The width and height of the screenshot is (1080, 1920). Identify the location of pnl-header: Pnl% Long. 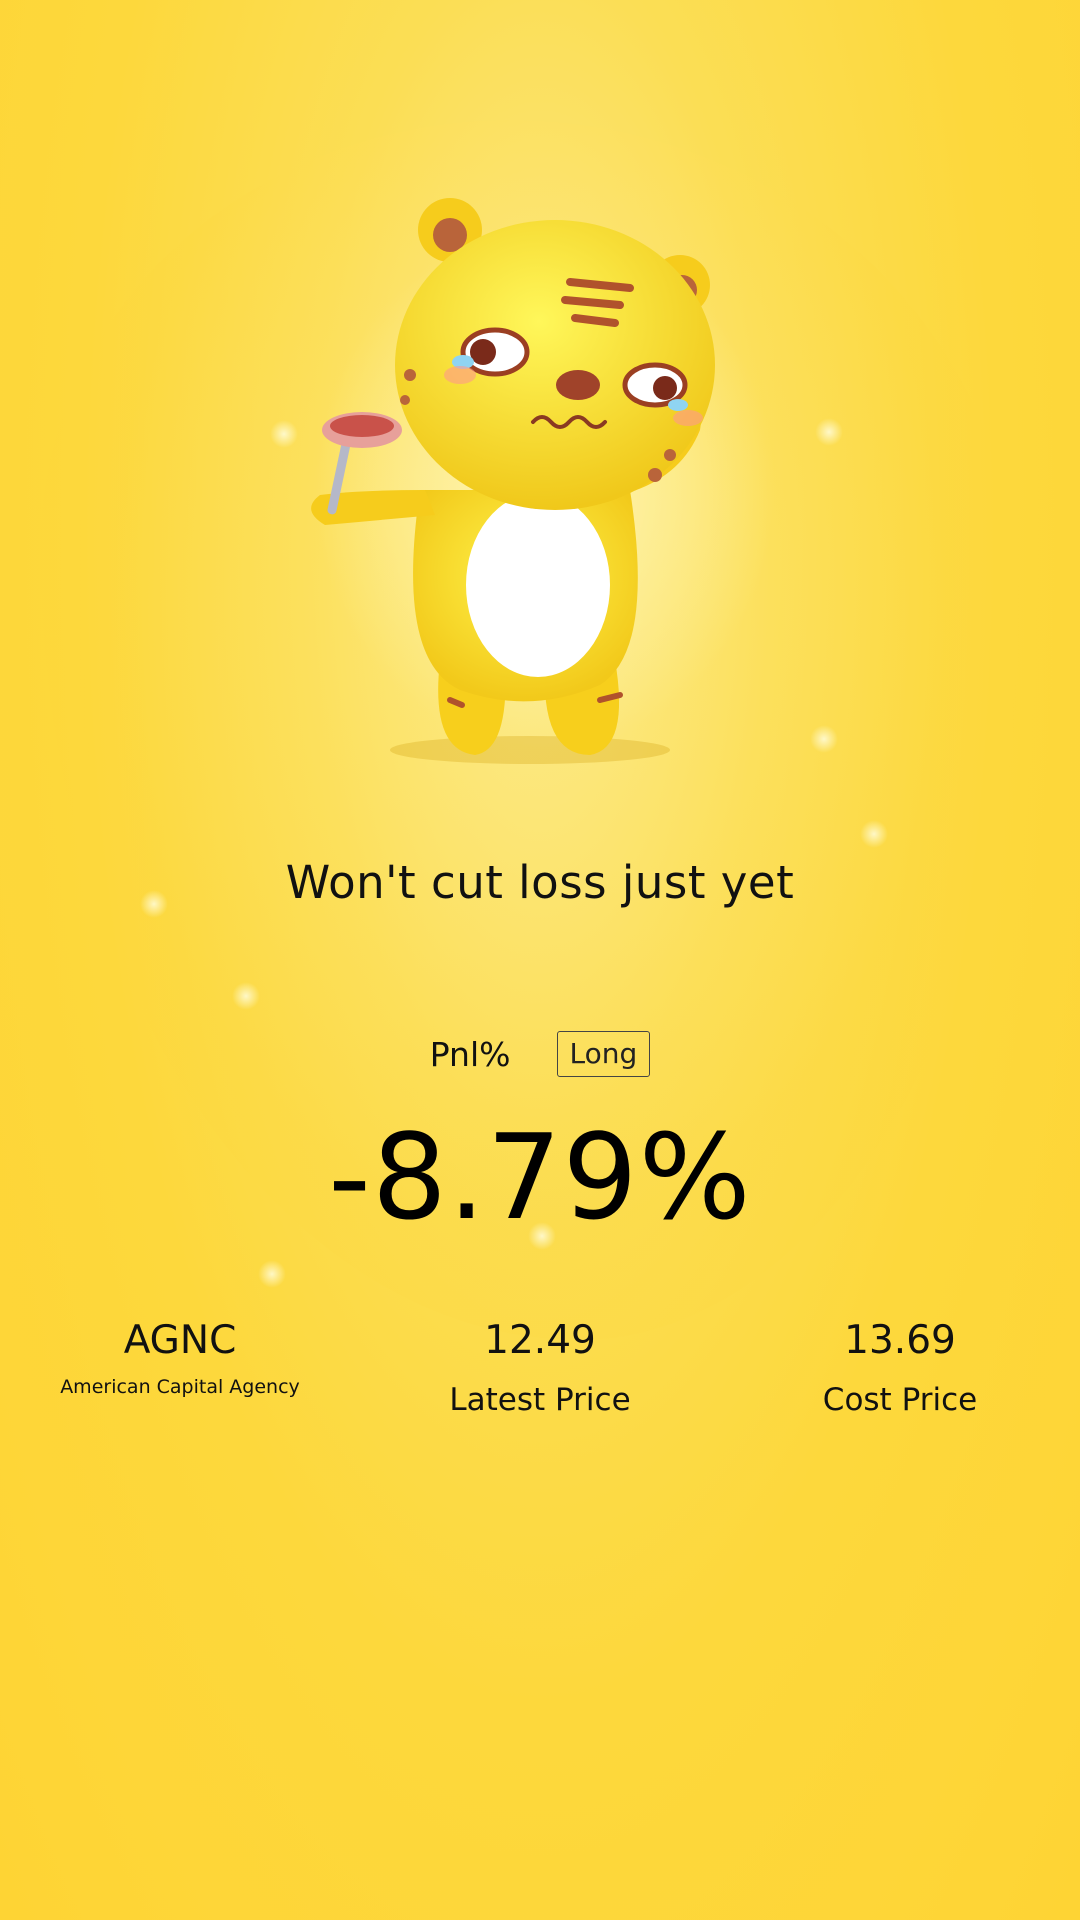
(540, 1054).